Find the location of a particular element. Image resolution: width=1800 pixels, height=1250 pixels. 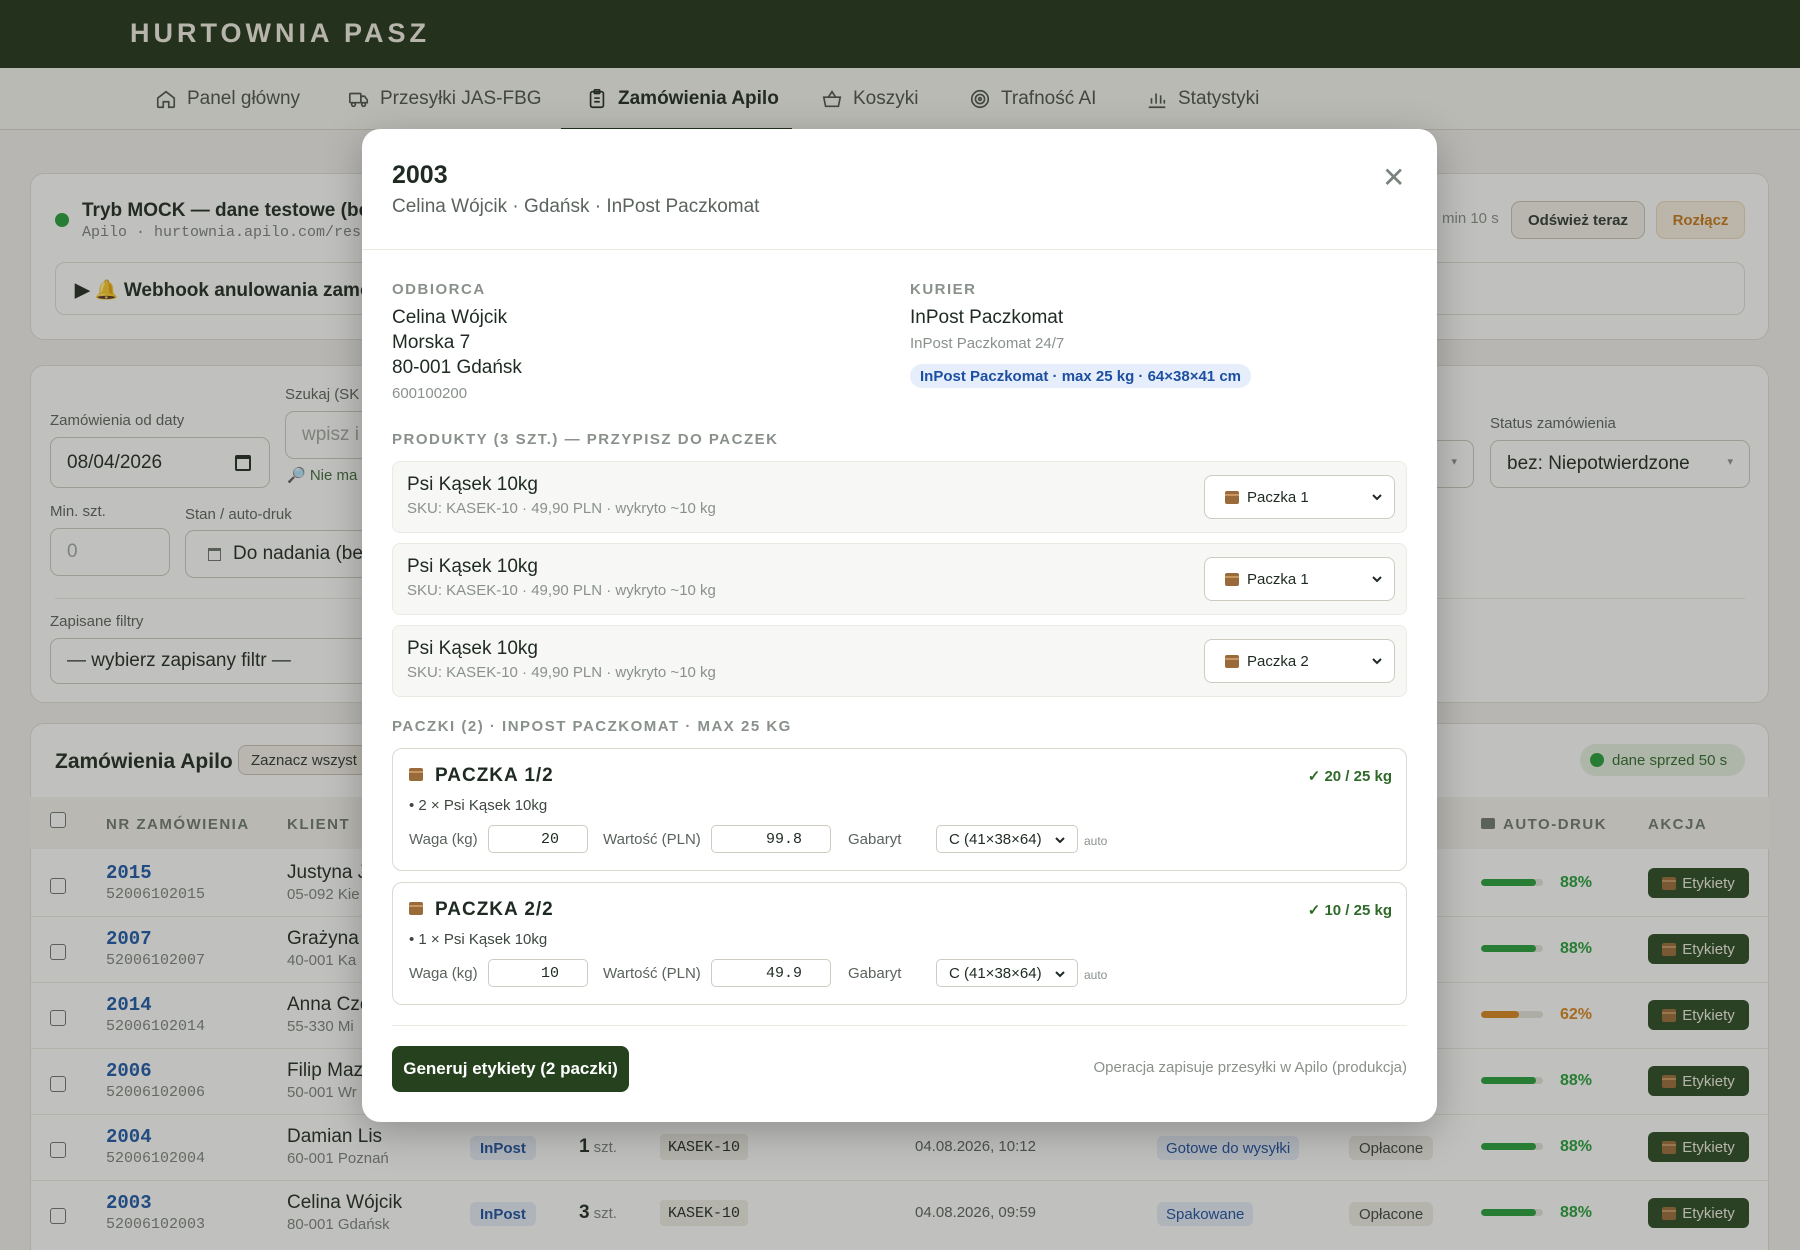

modal-footer-divider is located at coordinates (899, 1025).